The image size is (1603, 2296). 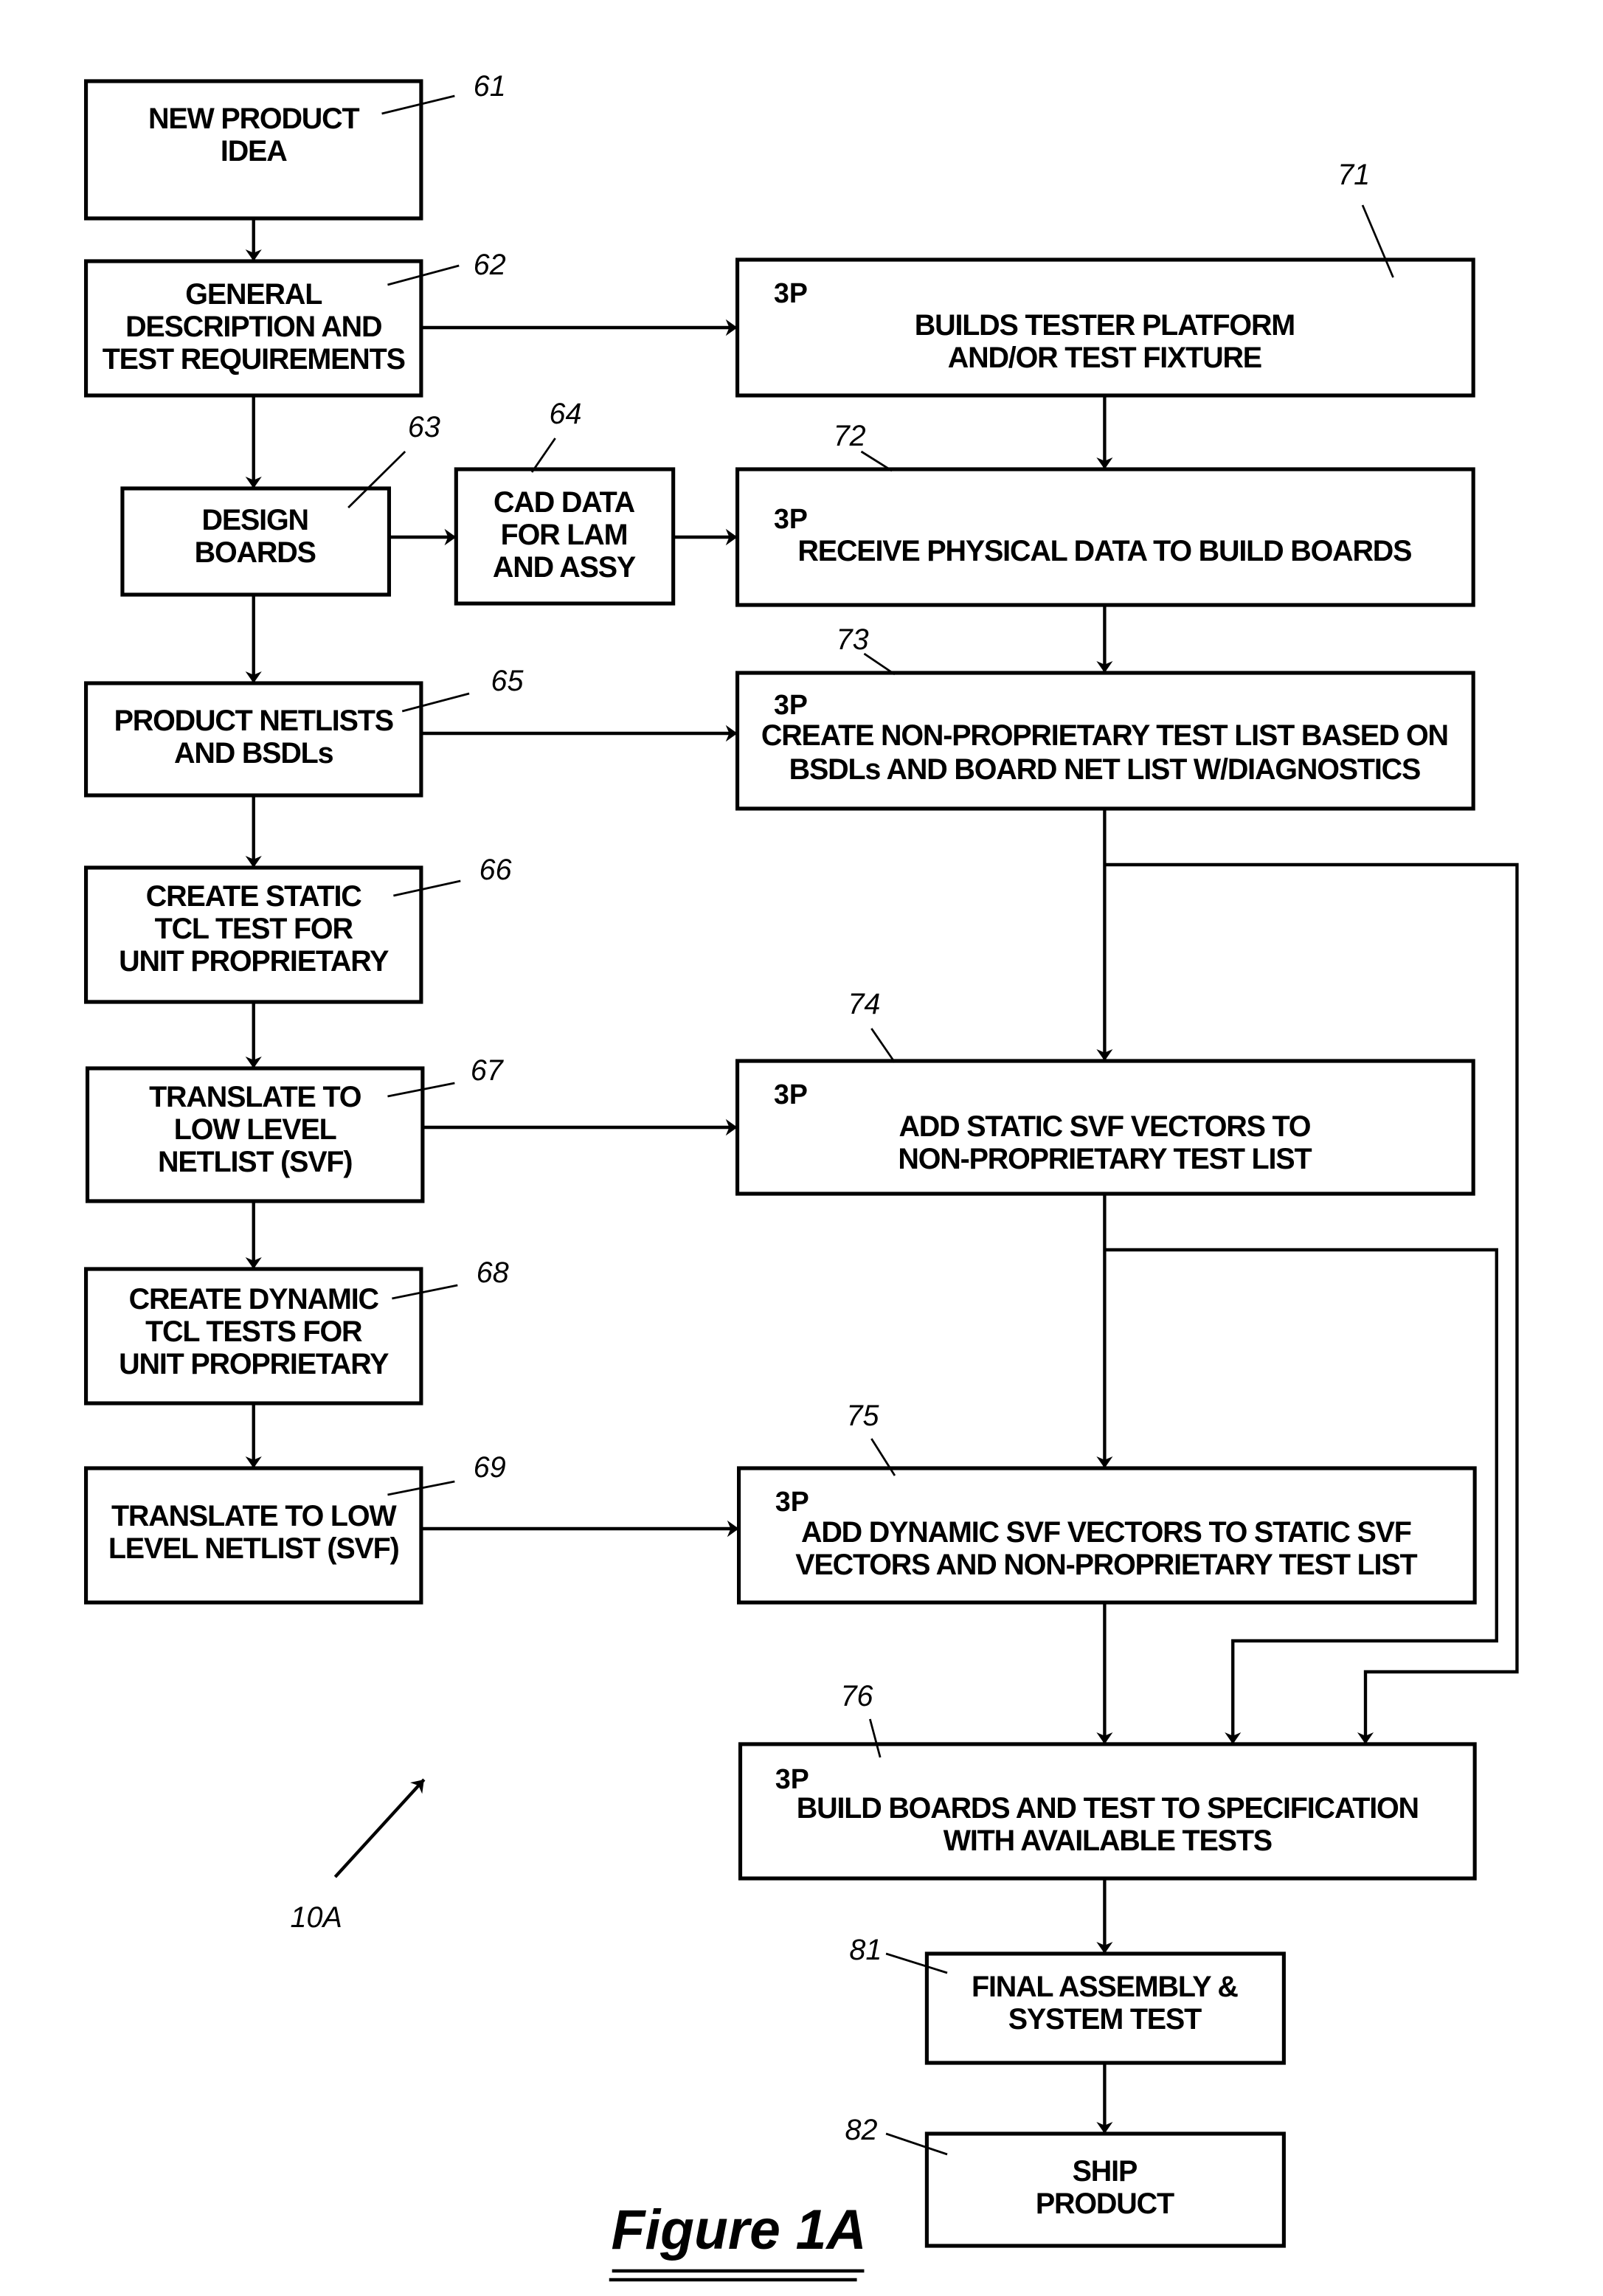 I want to click on step-62-line-2: DESCRIPTION AND, so click(x=253, y=327).